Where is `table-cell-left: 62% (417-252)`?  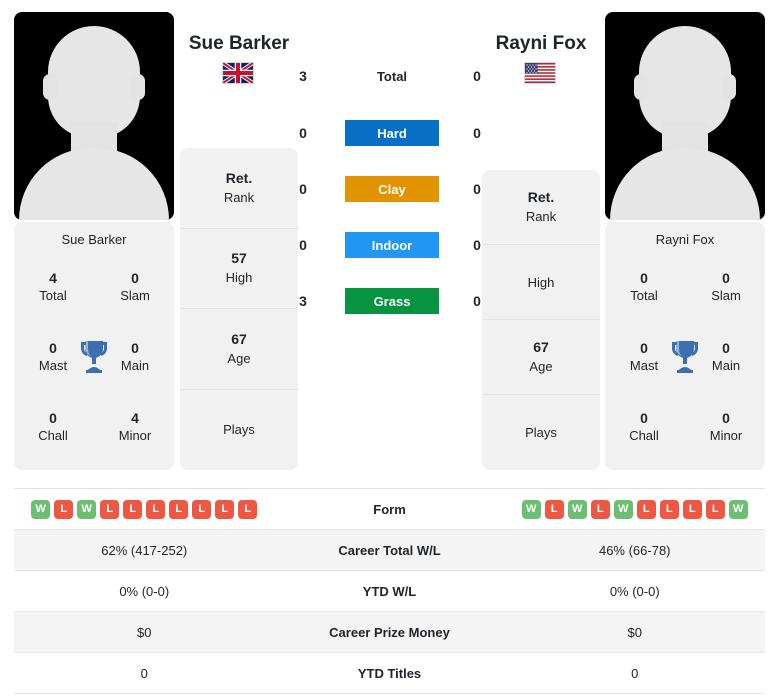 table-cell-left: 62% (417-252) is located at coordinates (144, 550).